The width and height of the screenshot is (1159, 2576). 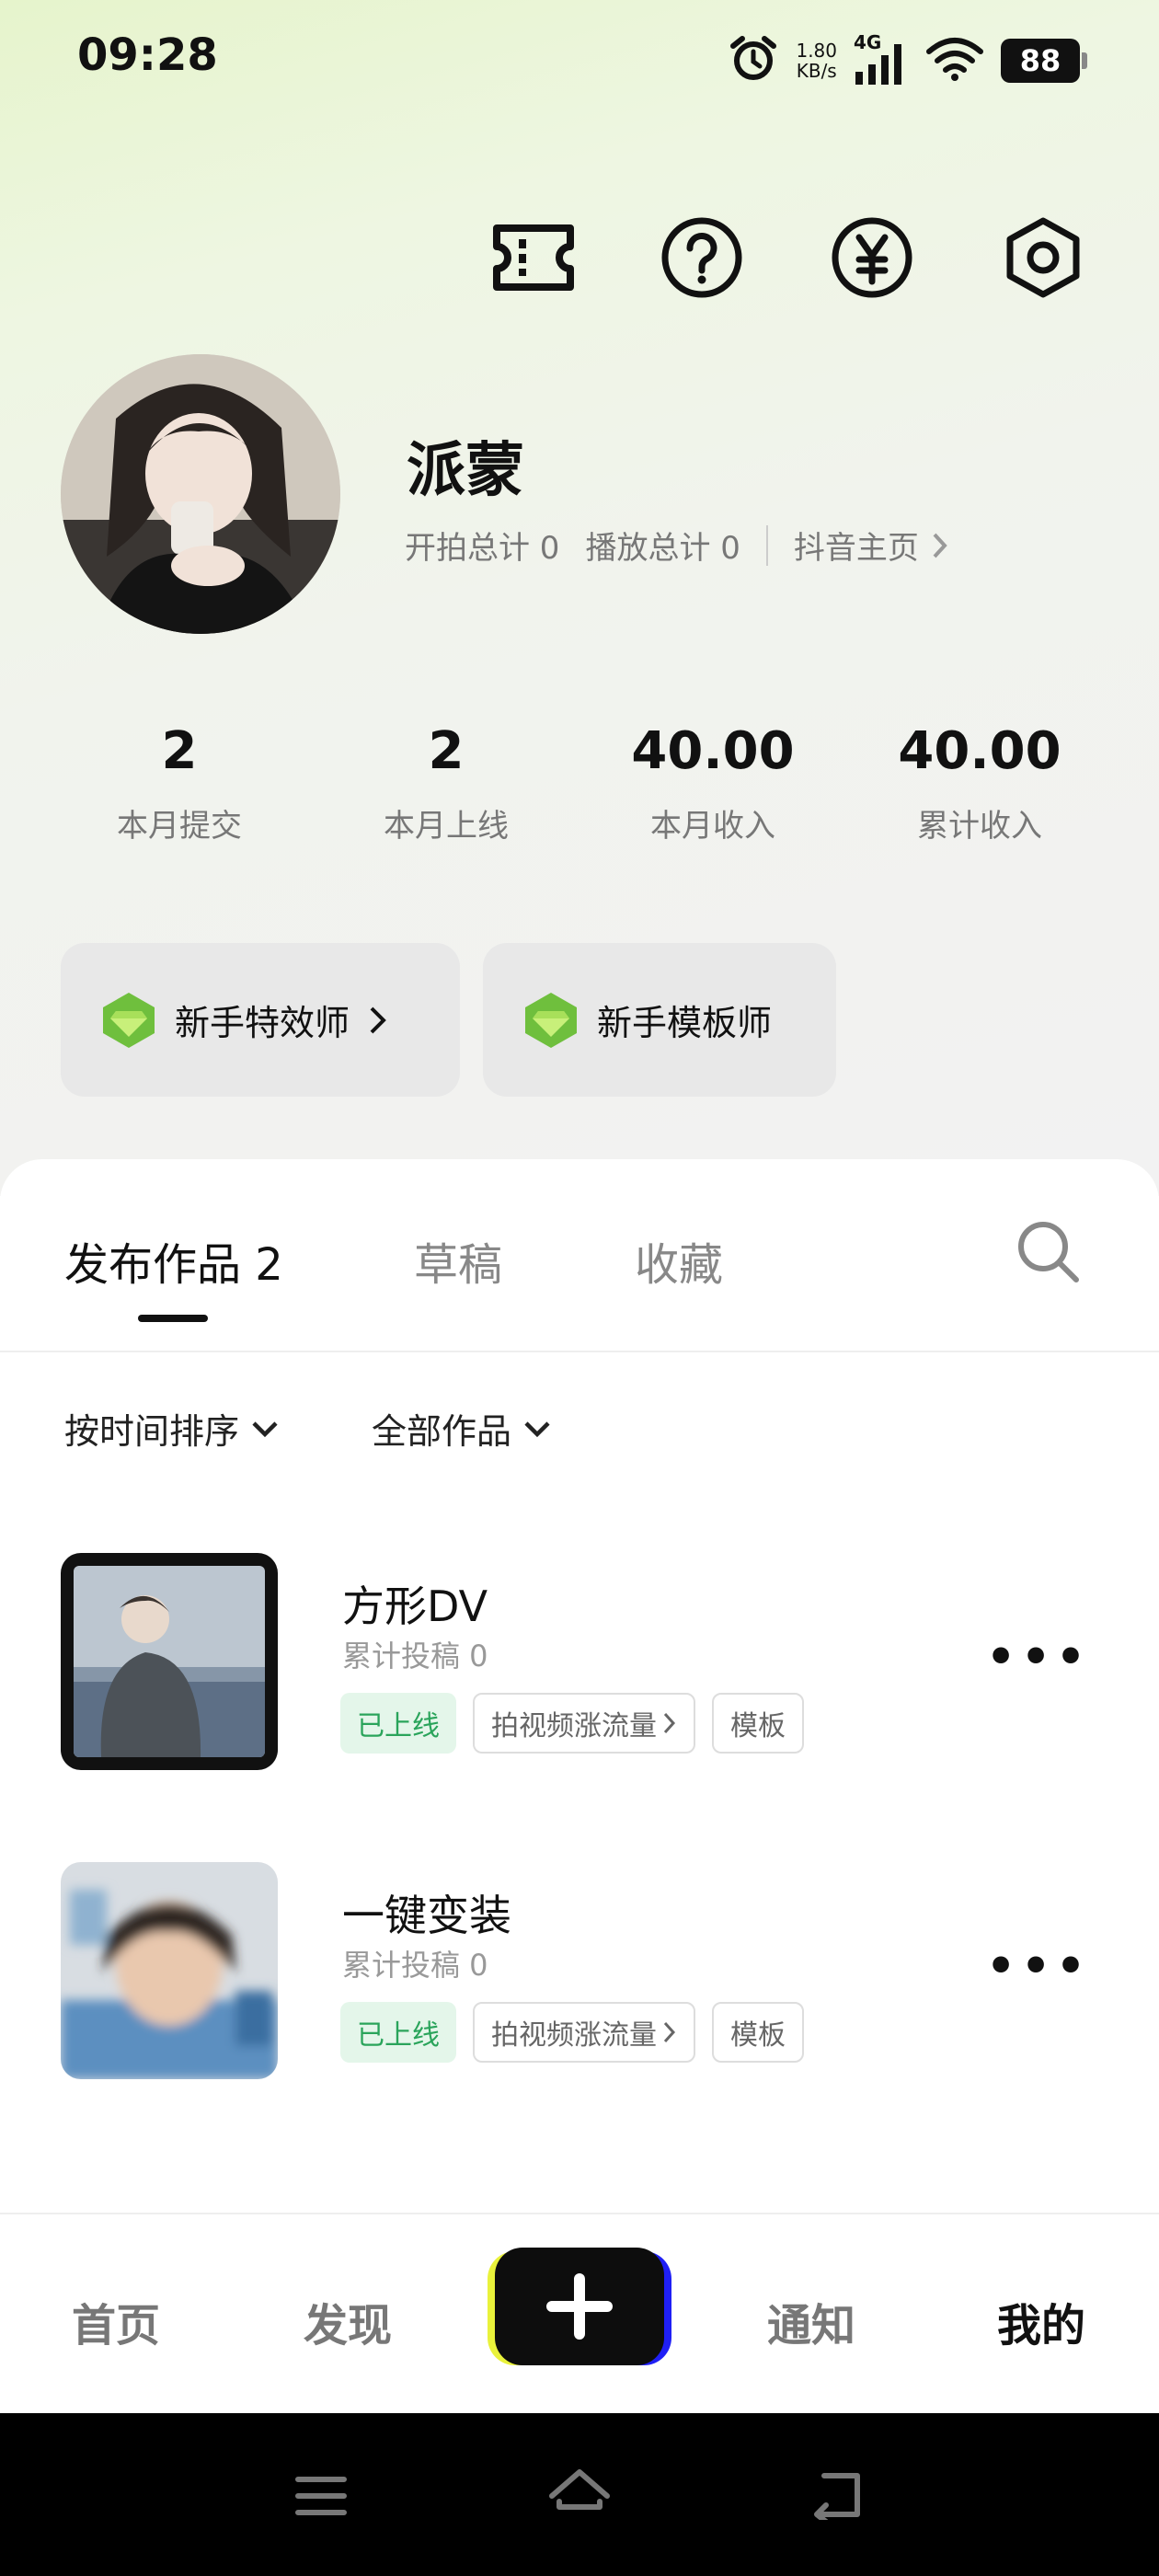 I want to click on badge-label: 新手特效师, so click(x=262, y=1023).